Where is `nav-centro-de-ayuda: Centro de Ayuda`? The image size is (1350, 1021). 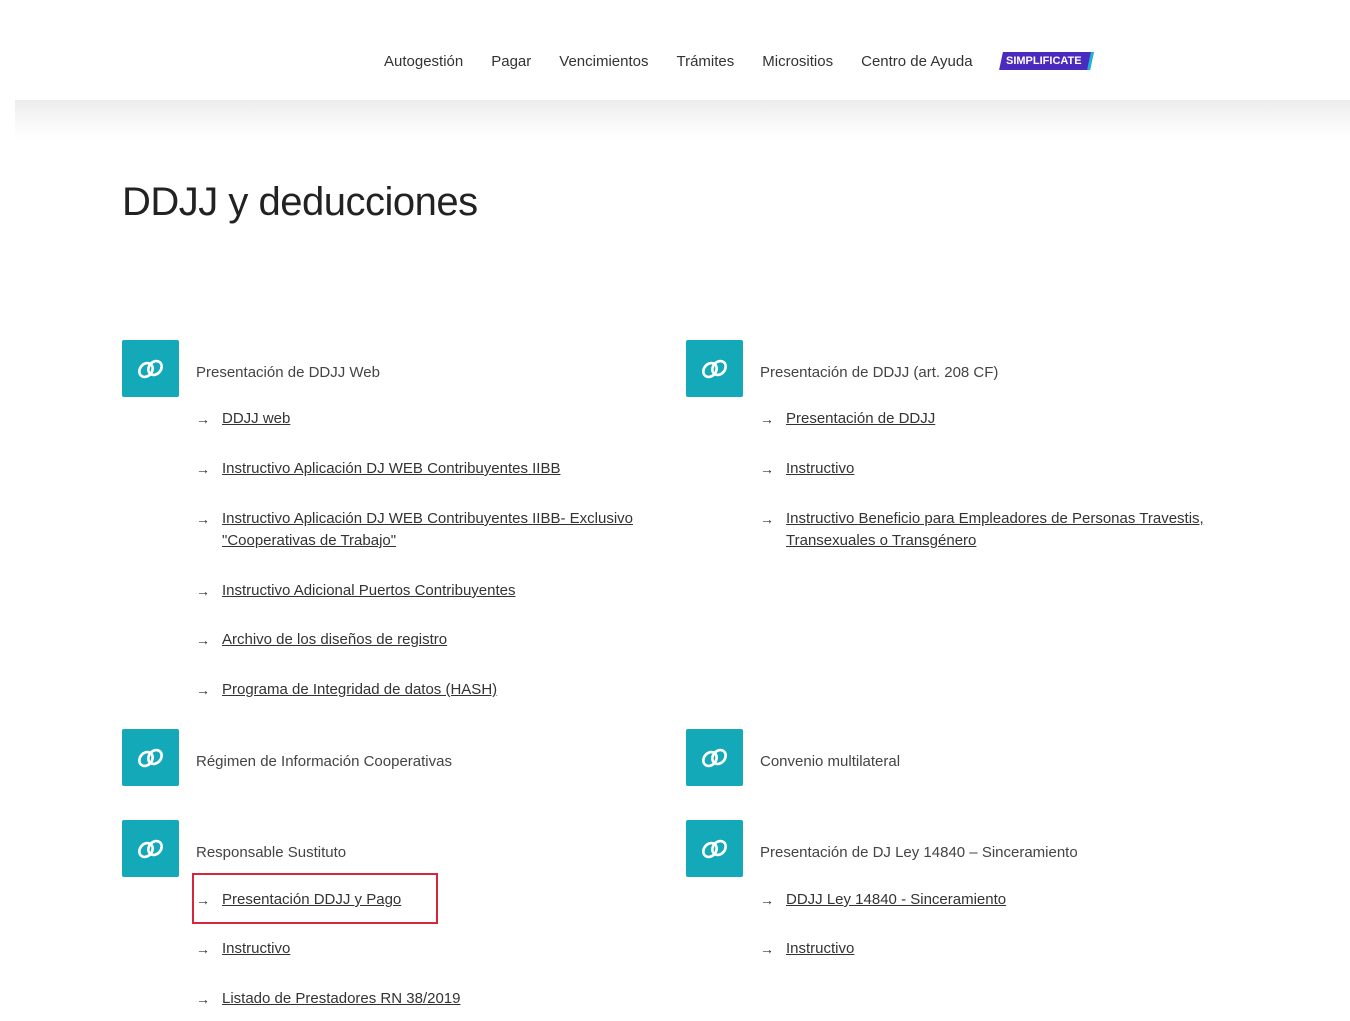 nav-centro-de-ayuda: Centro de Ayuda is located at coordinates (916, 61).